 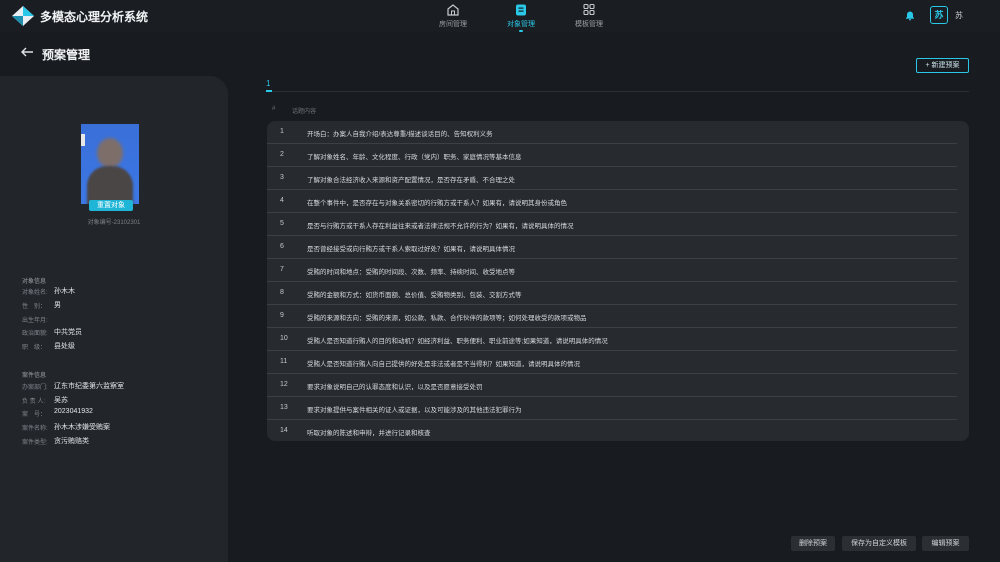 I want to click on field-key: 职 级：, so click(x=34, y=348).